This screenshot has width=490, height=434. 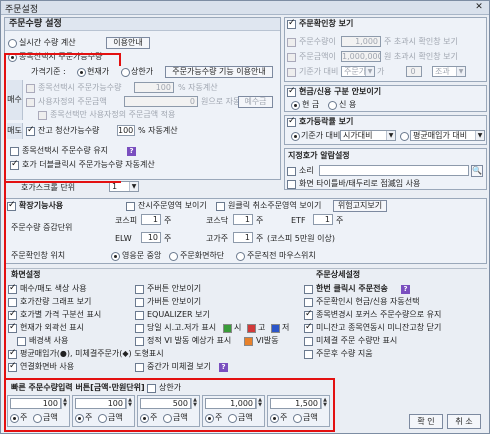 I want to click on high-price-input: 1, so click(x=243, y=237).